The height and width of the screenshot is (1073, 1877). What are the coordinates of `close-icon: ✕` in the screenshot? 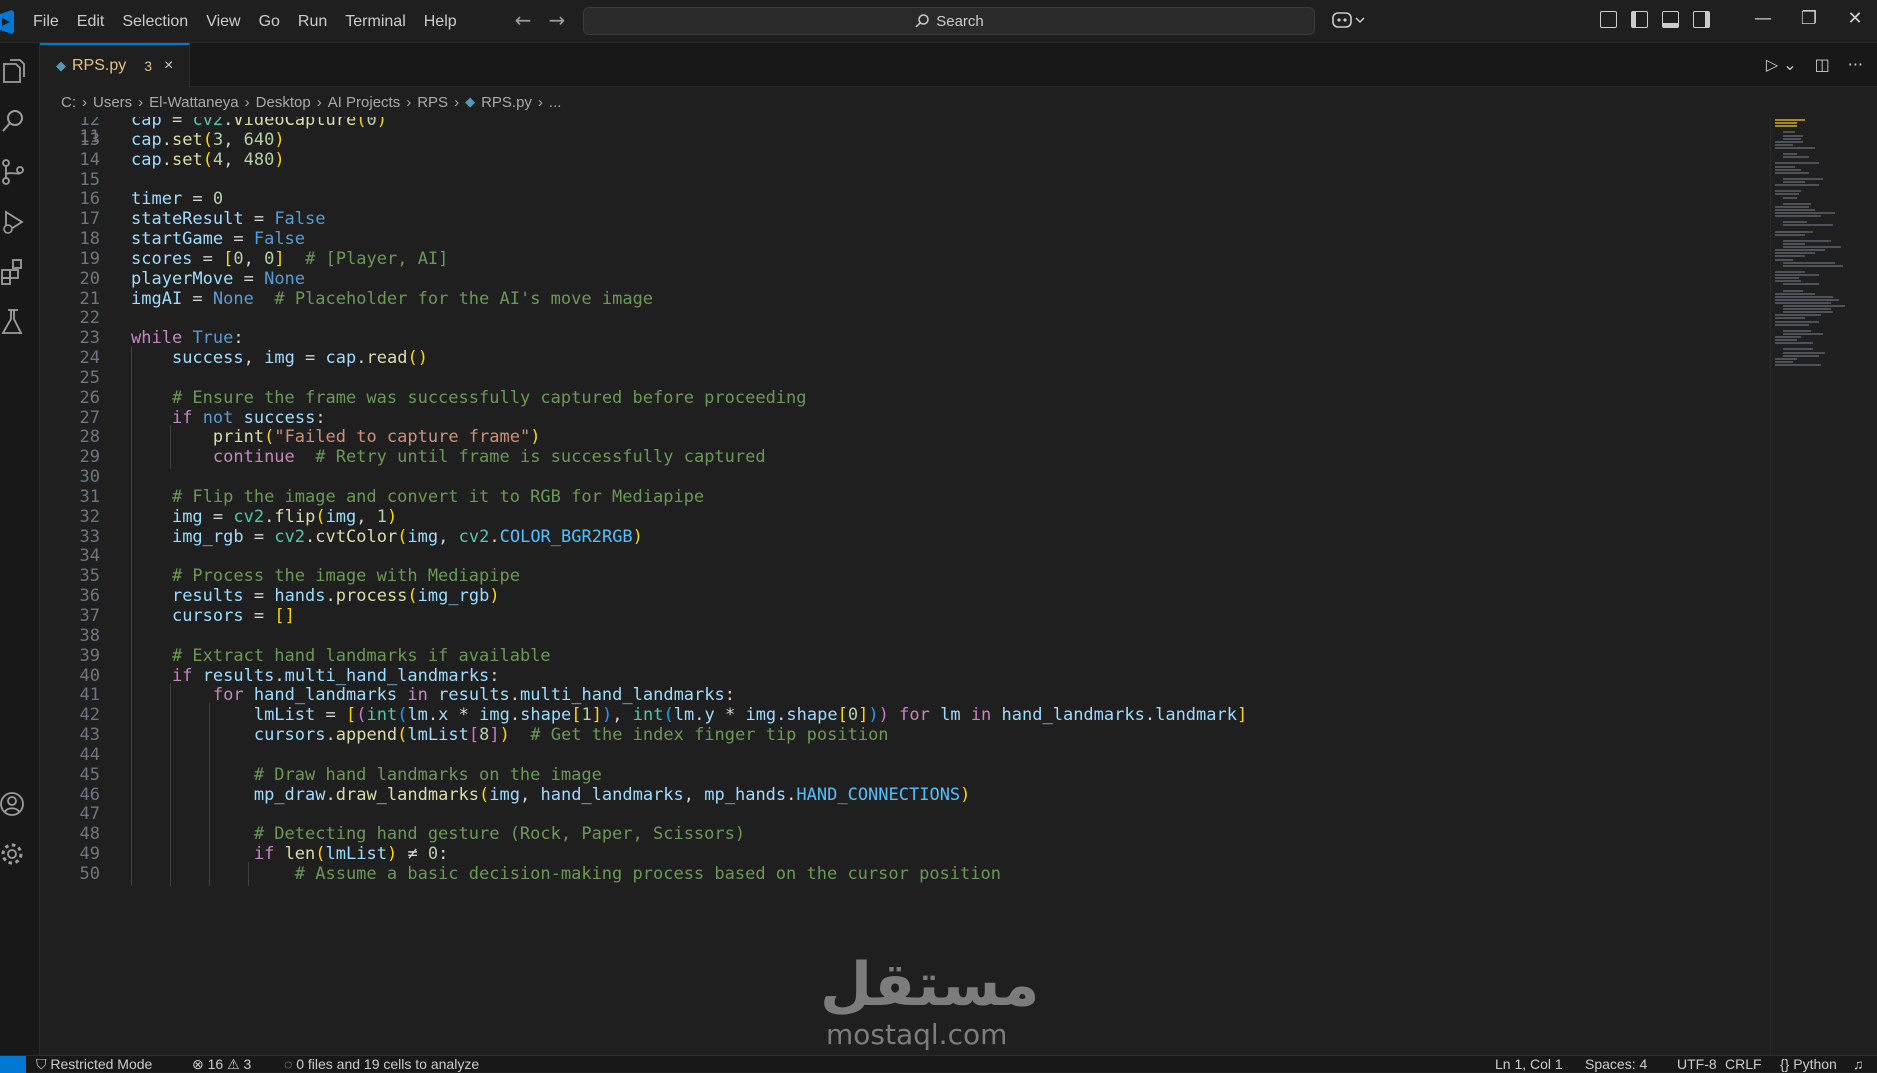 It's located at (1854, 18).